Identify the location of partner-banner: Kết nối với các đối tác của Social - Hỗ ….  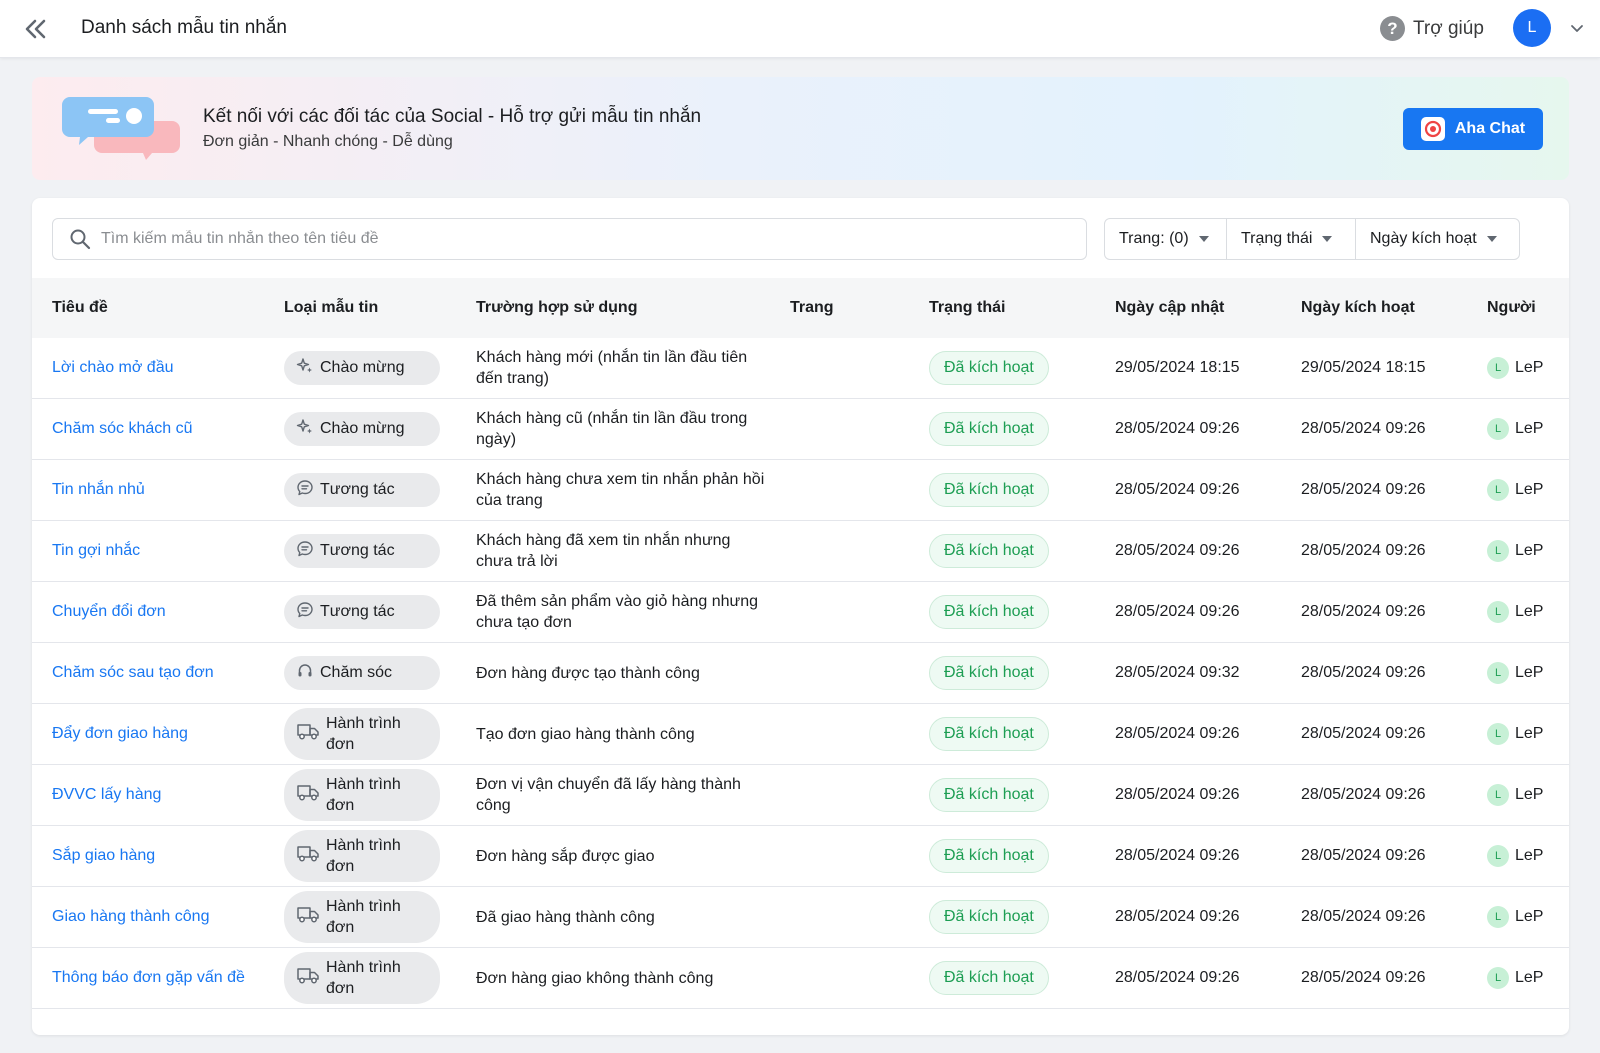
(800, 128).